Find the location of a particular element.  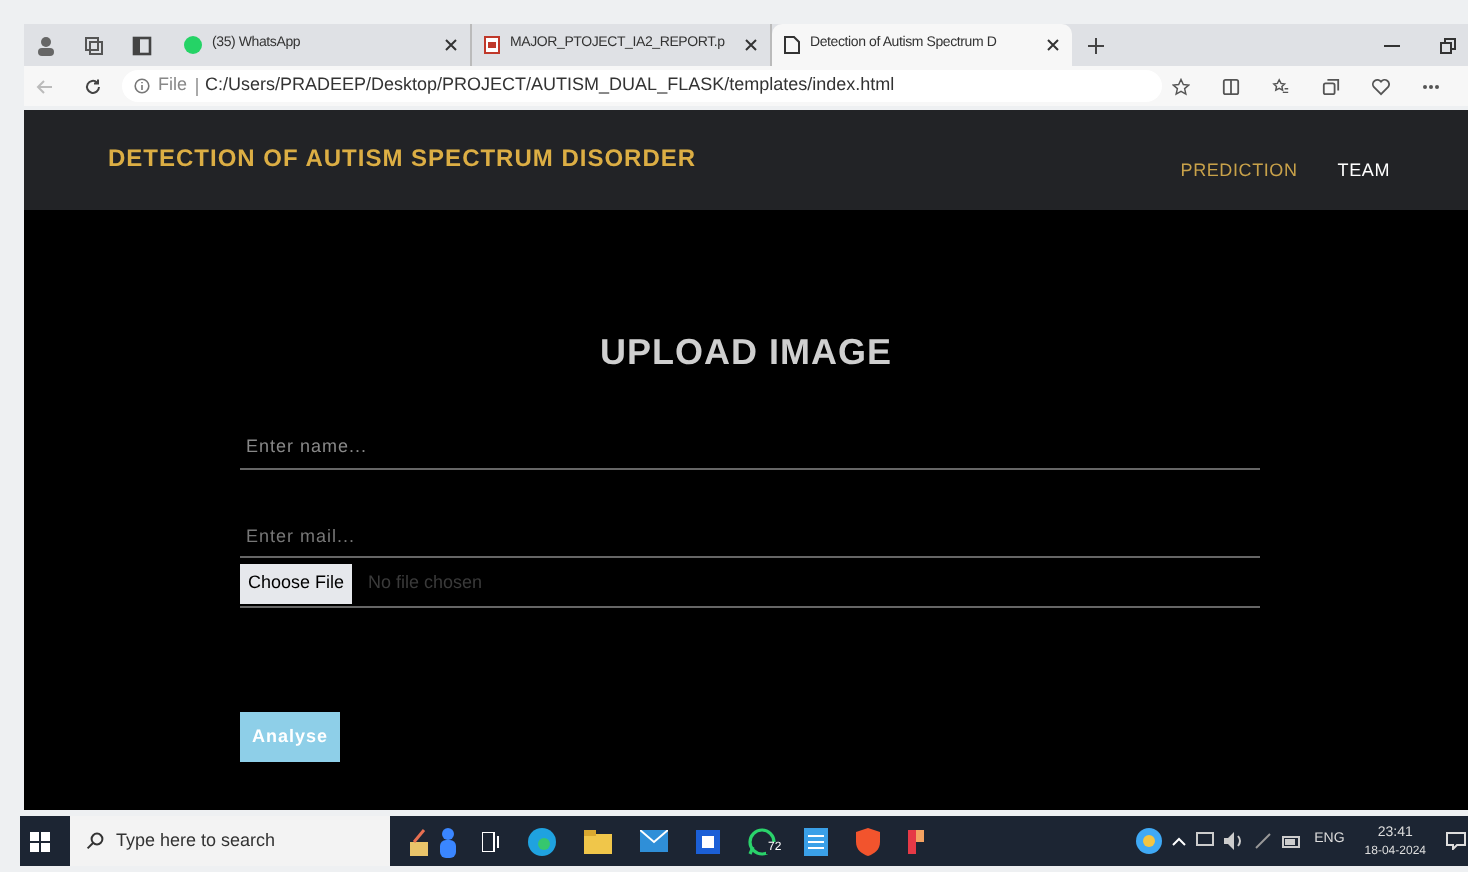

url-text: C:/Users/PRADEEP/Desktop/PROJECT/AUTISM_DUAL_FLASK/templates/index.html is located at coordinates (550, 85).